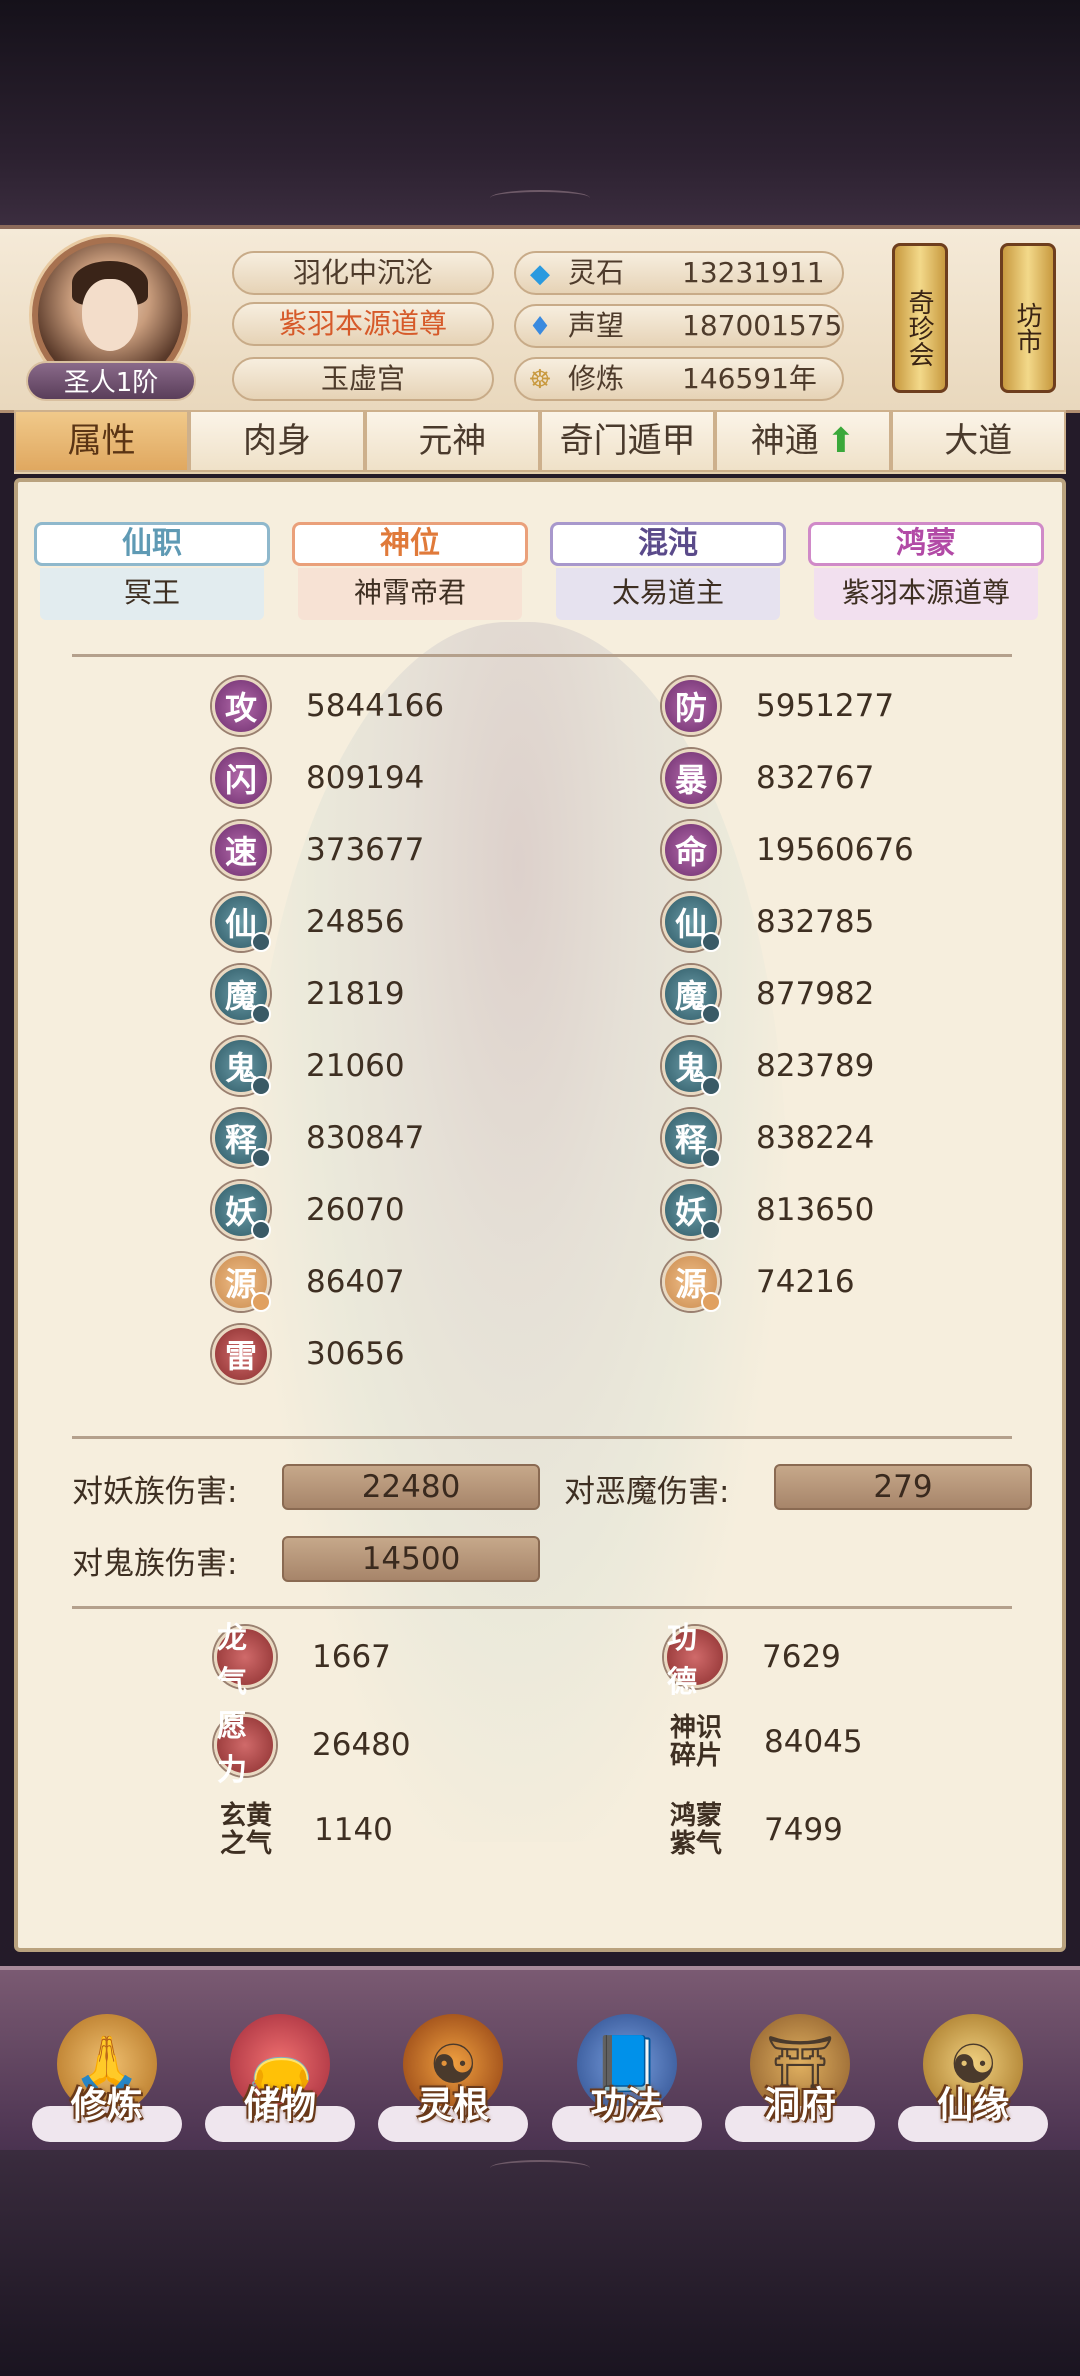 Image resolution: width=1080 pixels, height=2376 pixels. I want to click on misc-value: 7629, so click(801, 1657).